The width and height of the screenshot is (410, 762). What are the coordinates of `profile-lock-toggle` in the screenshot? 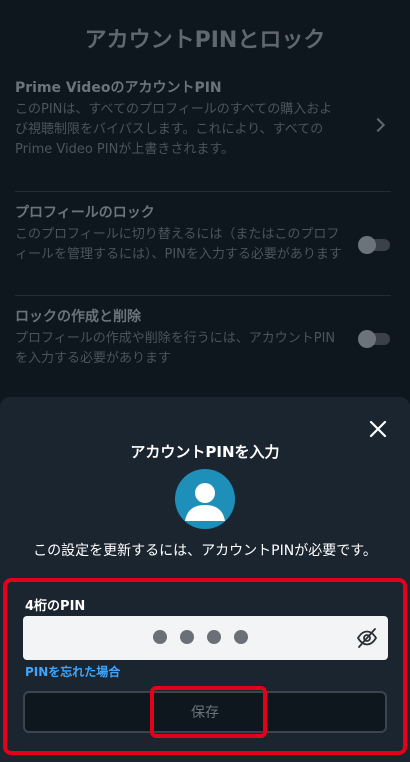 It's located at (374, 245).